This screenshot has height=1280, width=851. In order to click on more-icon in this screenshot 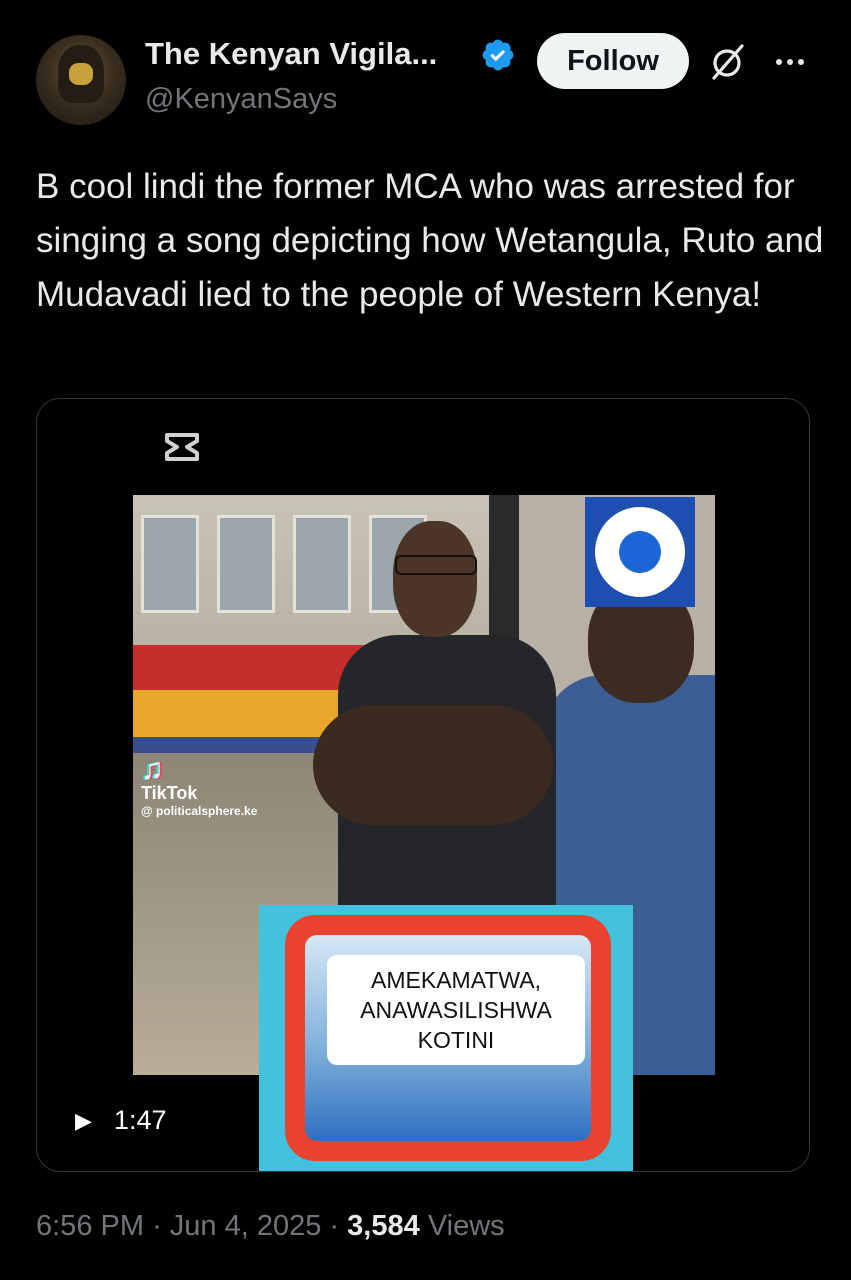, I will do `click(790, 62)`.